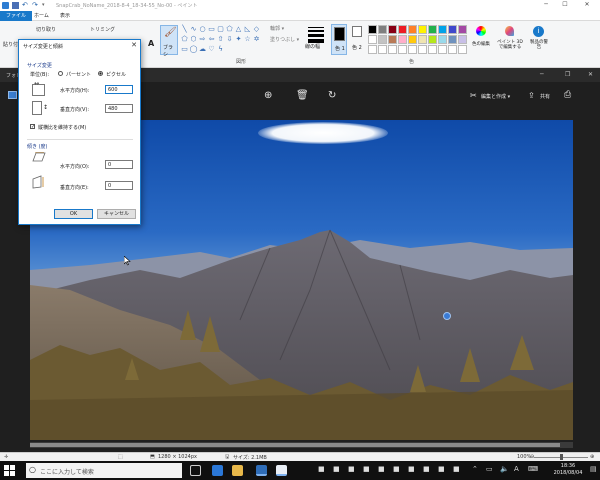  I want to click on vertical-input: 480, so click(119, 108).